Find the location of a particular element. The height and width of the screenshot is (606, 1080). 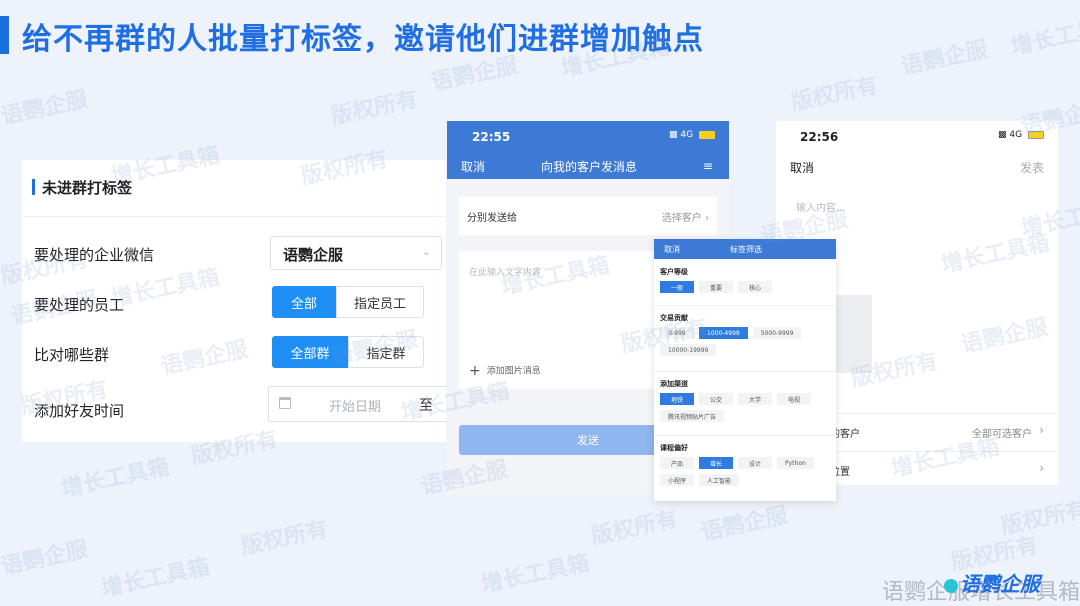

start-date-placeholder: 开始日期 is located at coordinates (355, 407).